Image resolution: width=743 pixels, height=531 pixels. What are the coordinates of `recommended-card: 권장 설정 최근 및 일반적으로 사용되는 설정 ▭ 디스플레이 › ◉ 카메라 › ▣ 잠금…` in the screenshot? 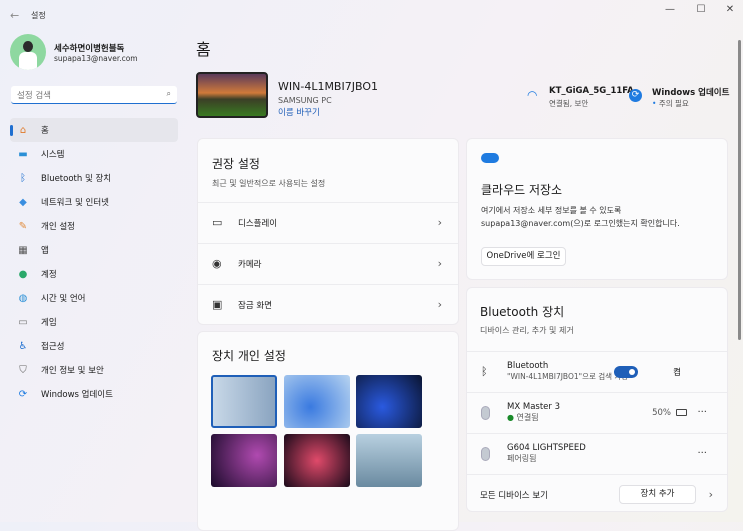 It's located at (328, 231).